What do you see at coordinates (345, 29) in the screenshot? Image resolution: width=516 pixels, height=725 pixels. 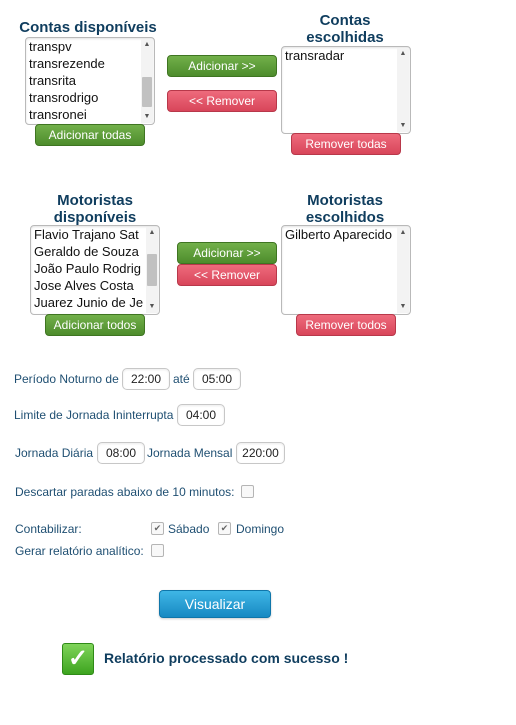 I see `contas-chosen-title: Contas escolhidas` at bounding box center [345, 29].